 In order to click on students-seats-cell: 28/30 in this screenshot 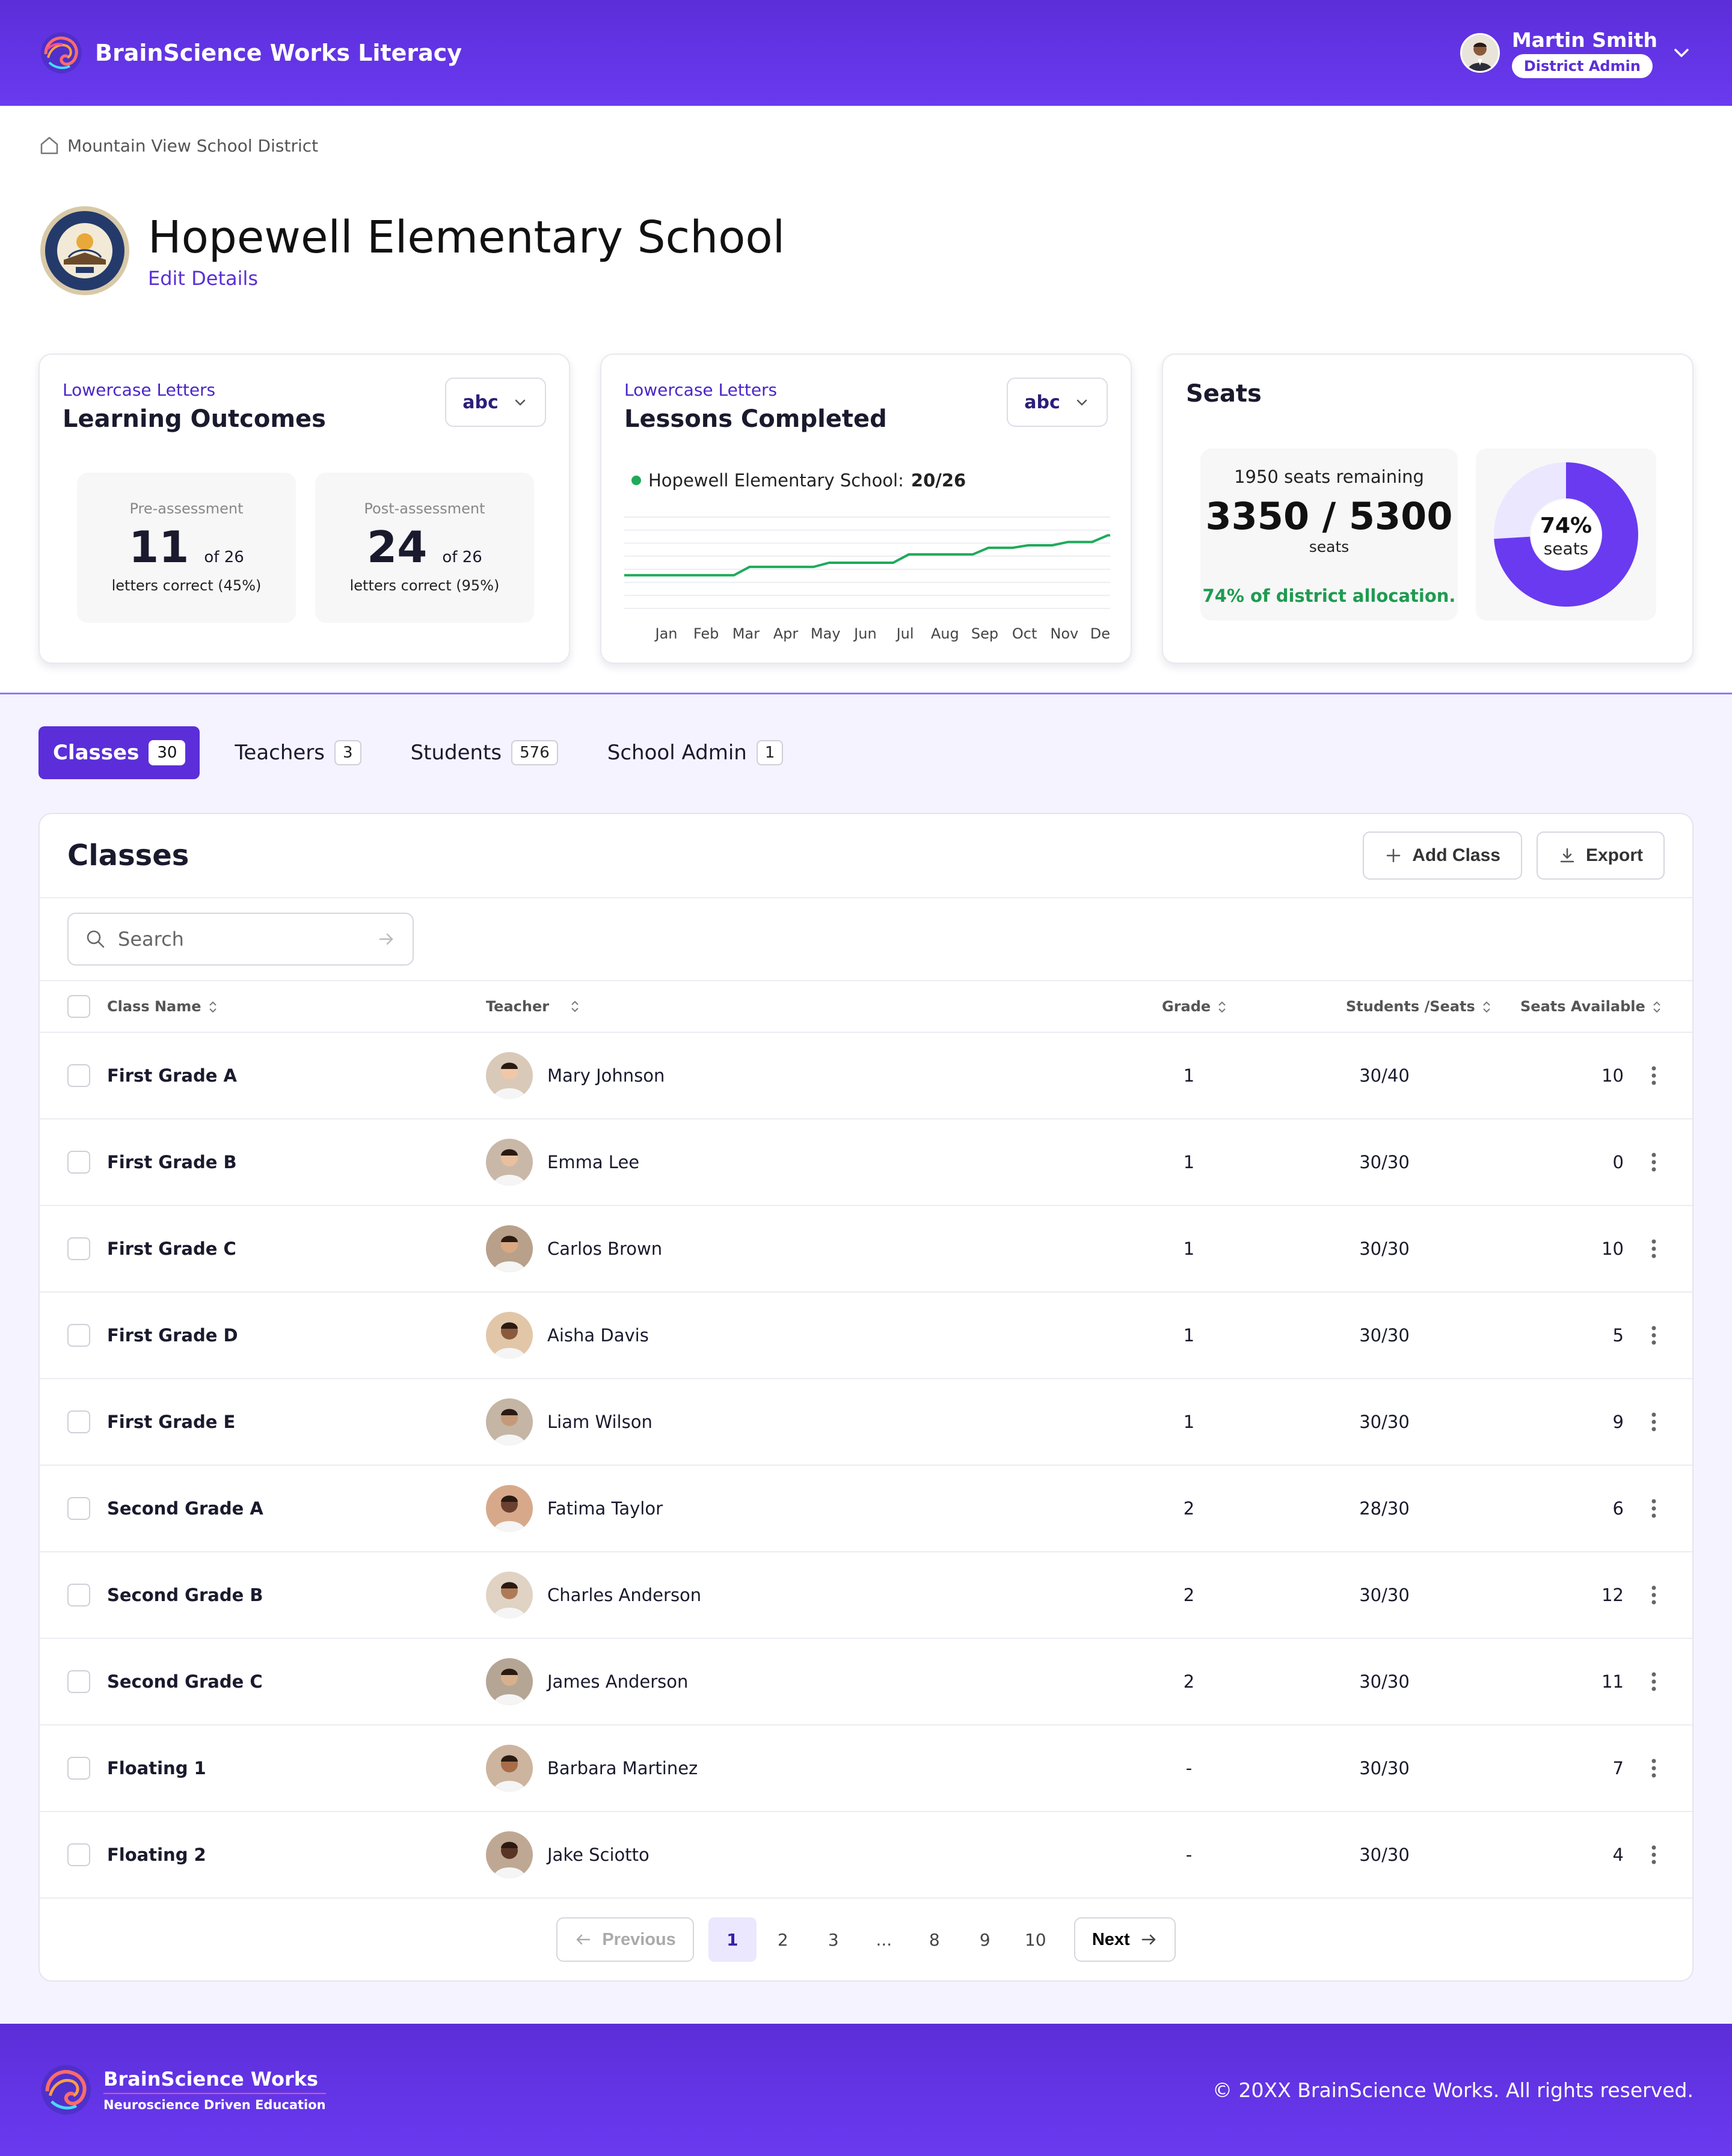, I will do `click(1384, 1508)`.